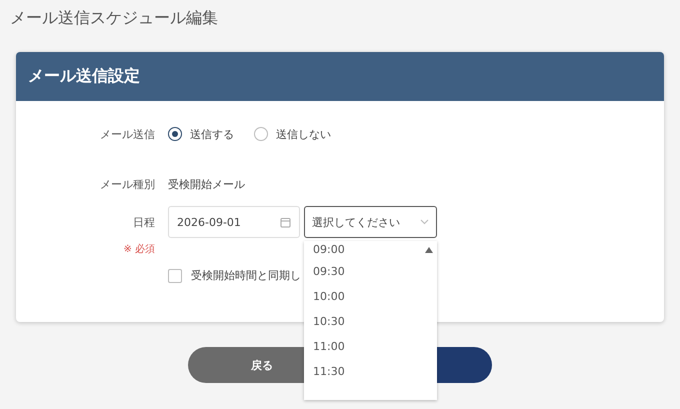 The image size is (680, 409). What do you see at coordinates (207, 184) in the screenshot?
I see `field-value: 受検開始メール` at bounding box center [207, 184].